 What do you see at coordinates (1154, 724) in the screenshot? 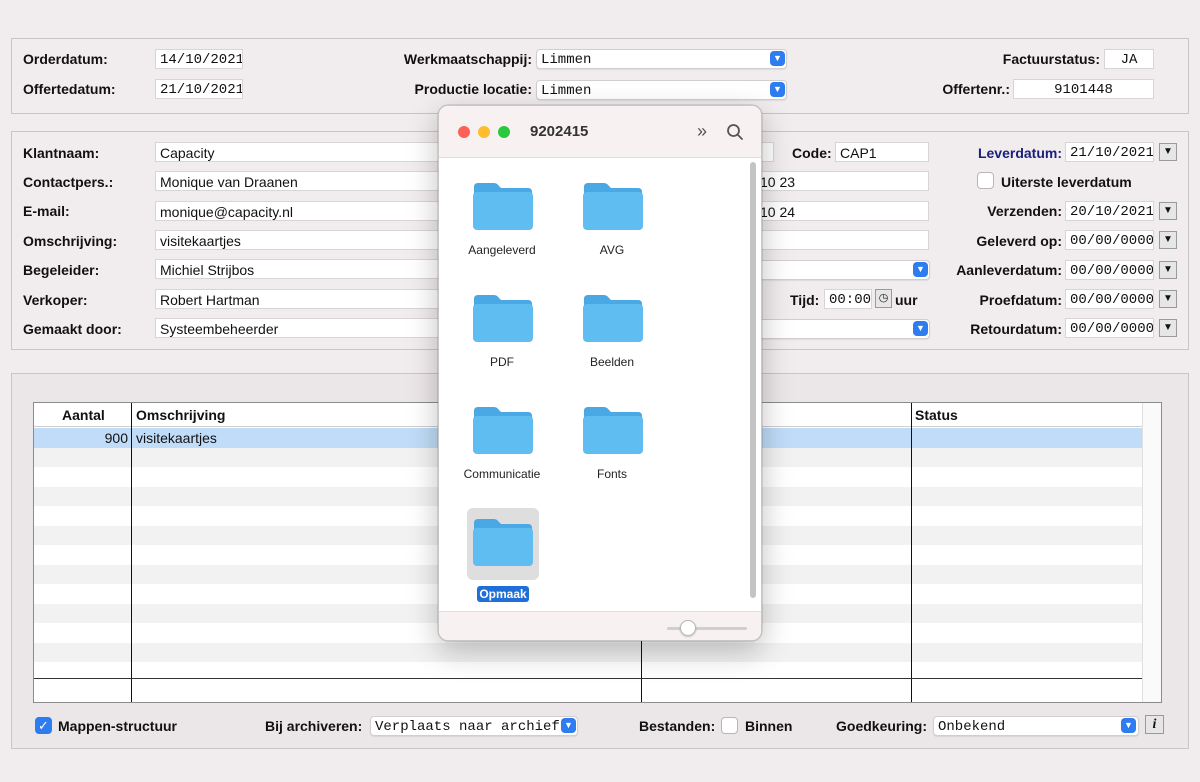
I see `info-icon: i` at bounding box center [1154, 724].